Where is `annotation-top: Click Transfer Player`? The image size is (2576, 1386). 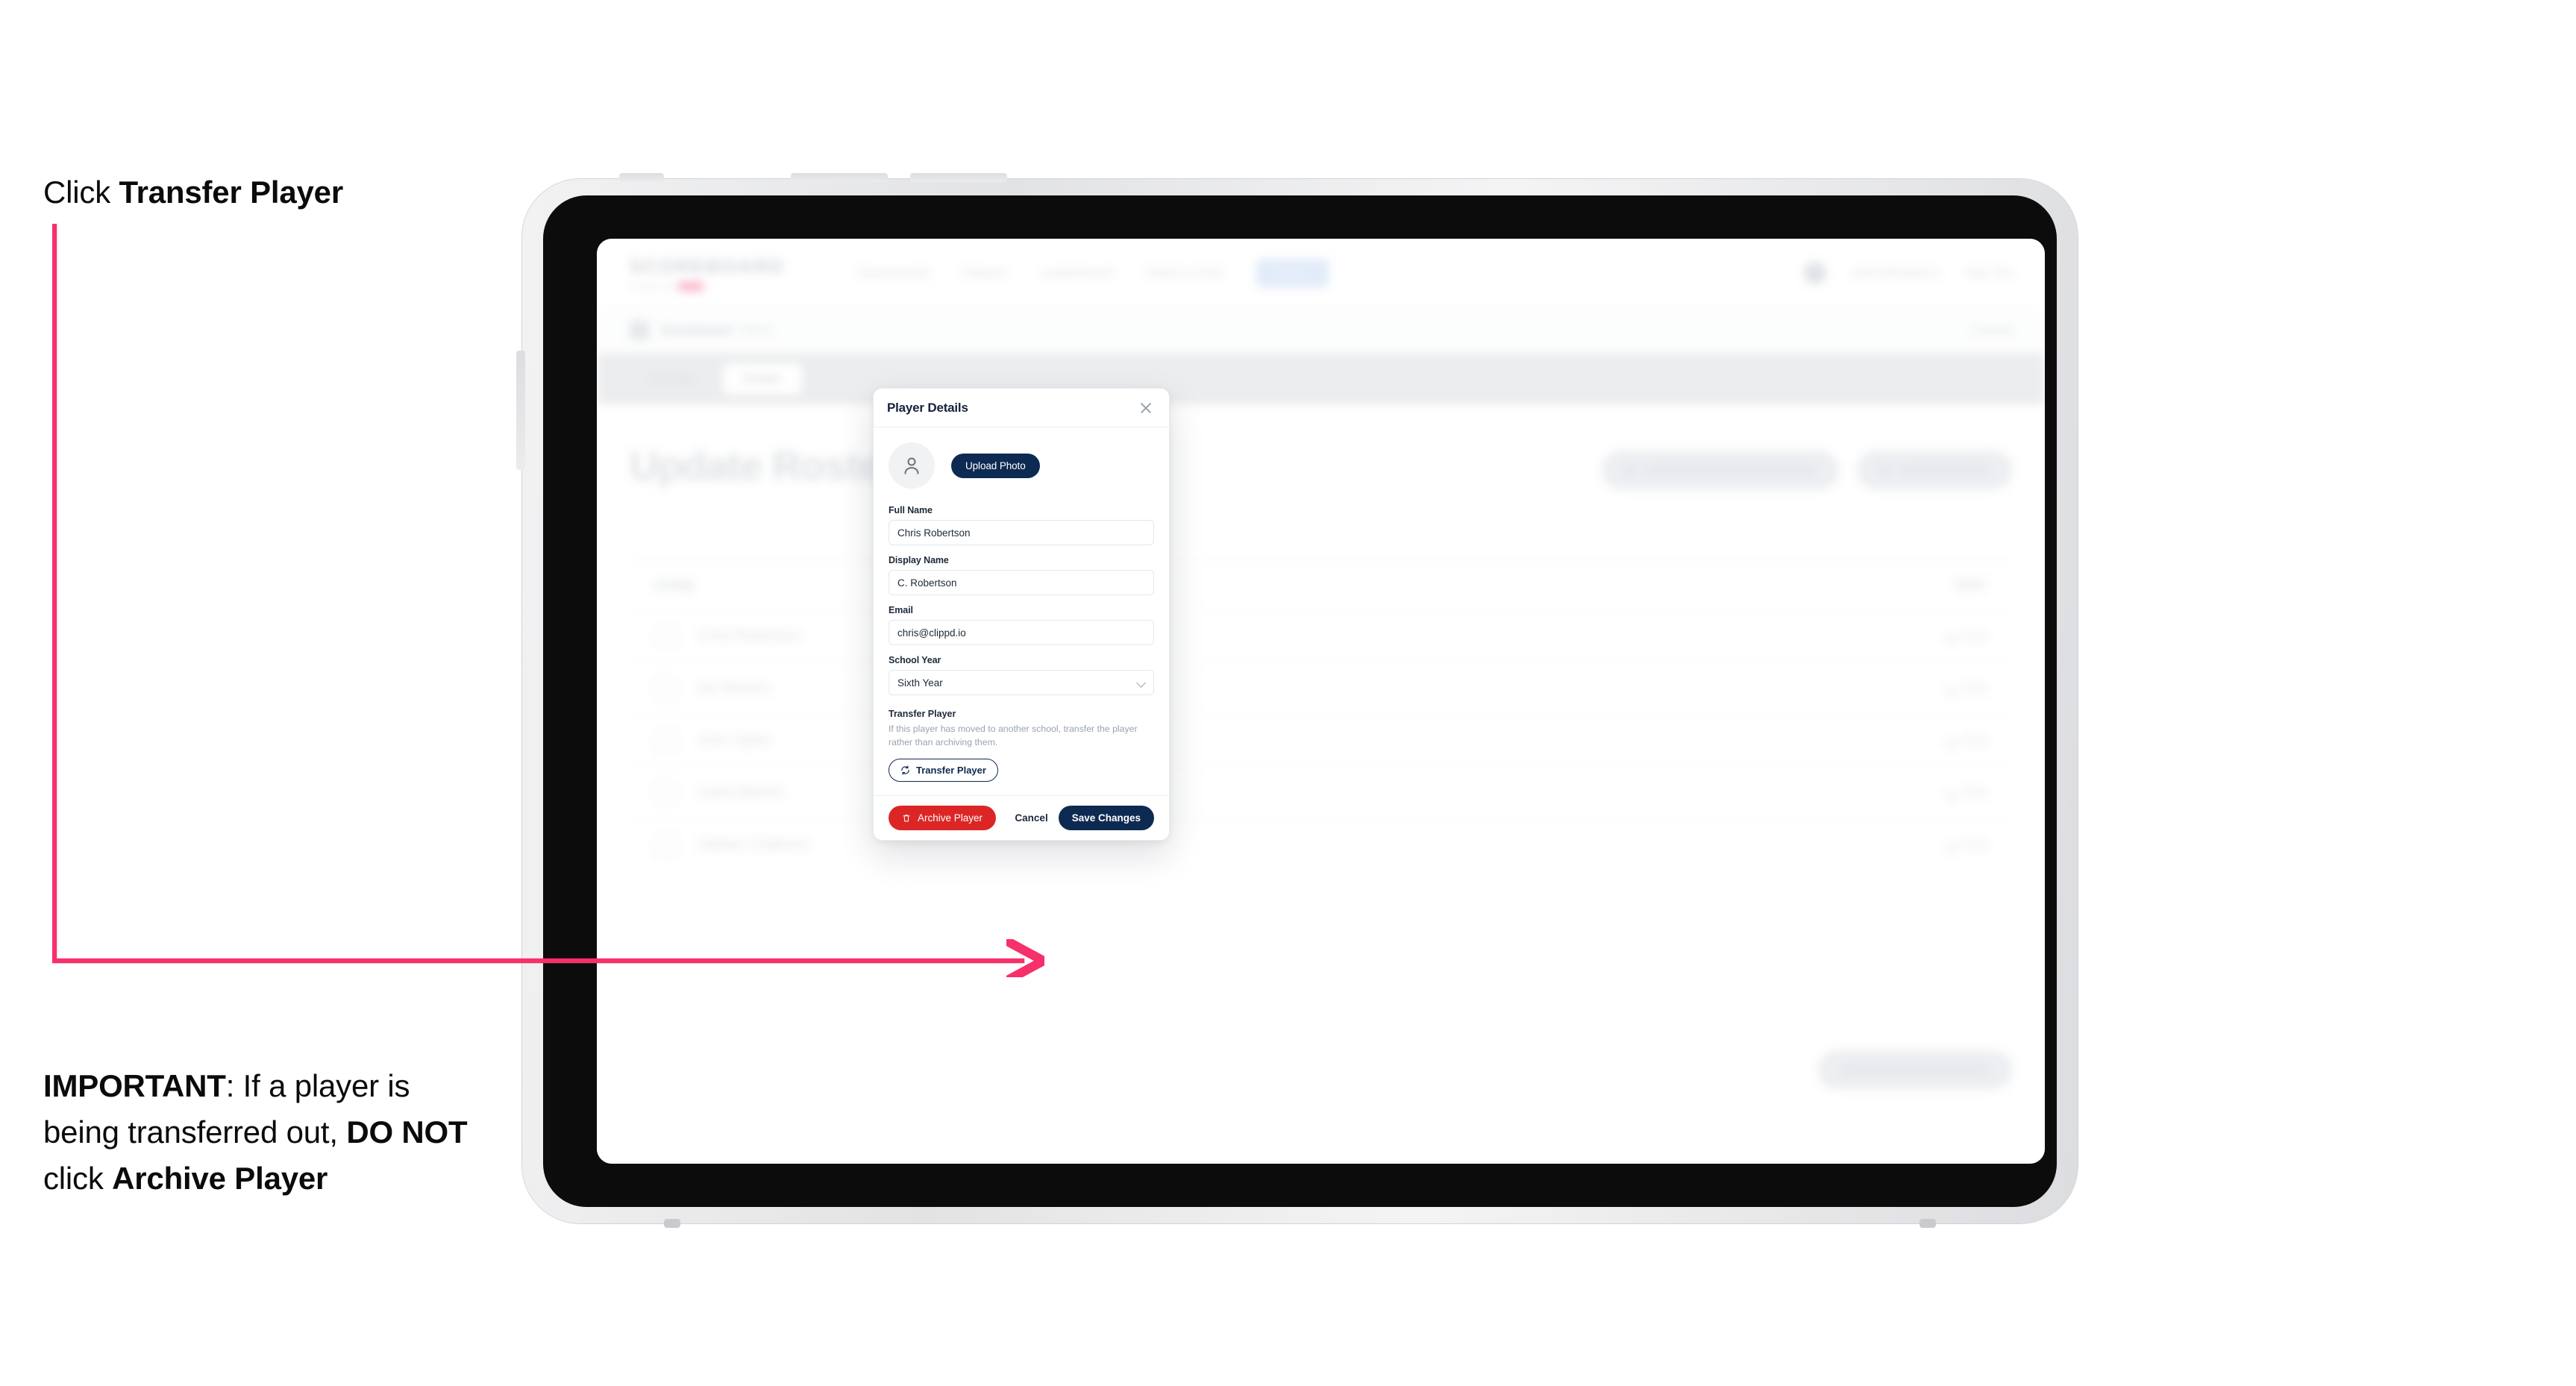
annotation-top: Click Transfer Player is located at coordinates (193, 193).